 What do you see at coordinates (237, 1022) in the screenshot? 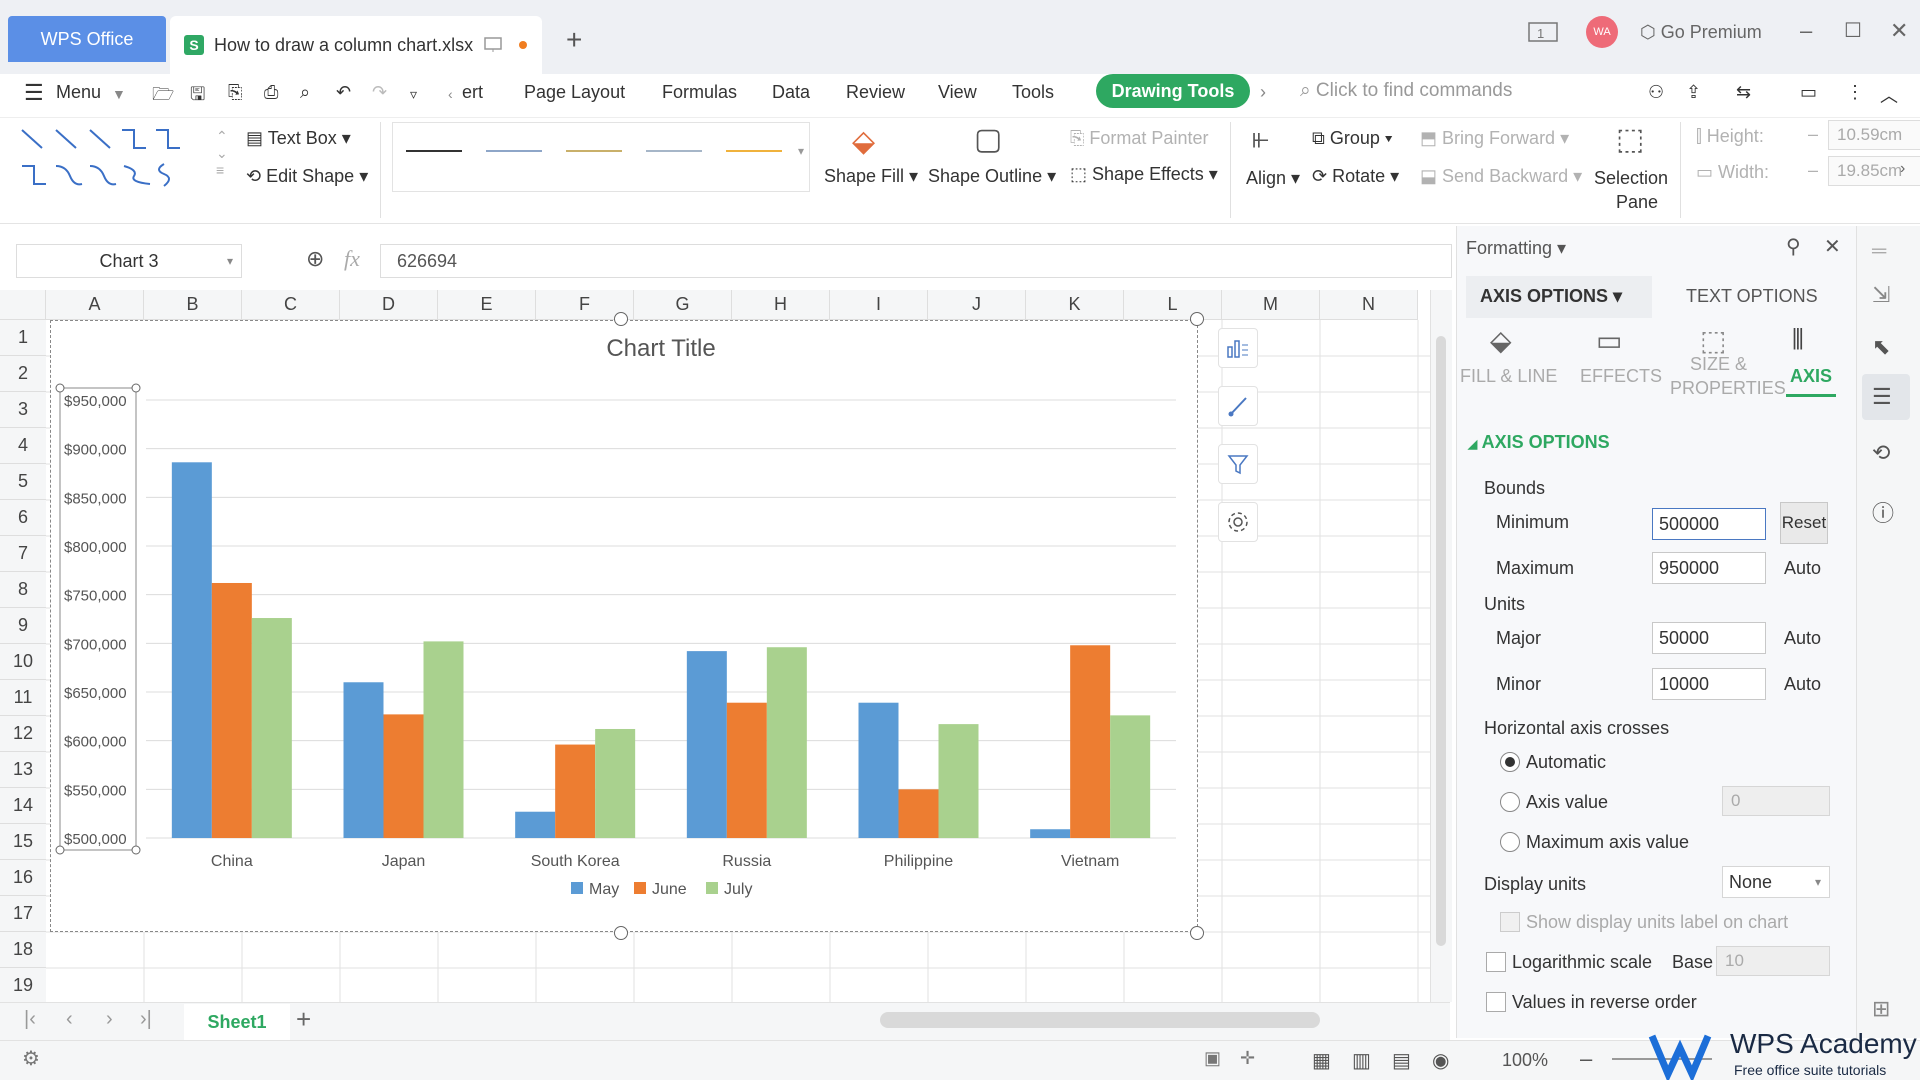
I see `sheet-tab-sheet1: Sheet1` at bounding box center [237, 1022].